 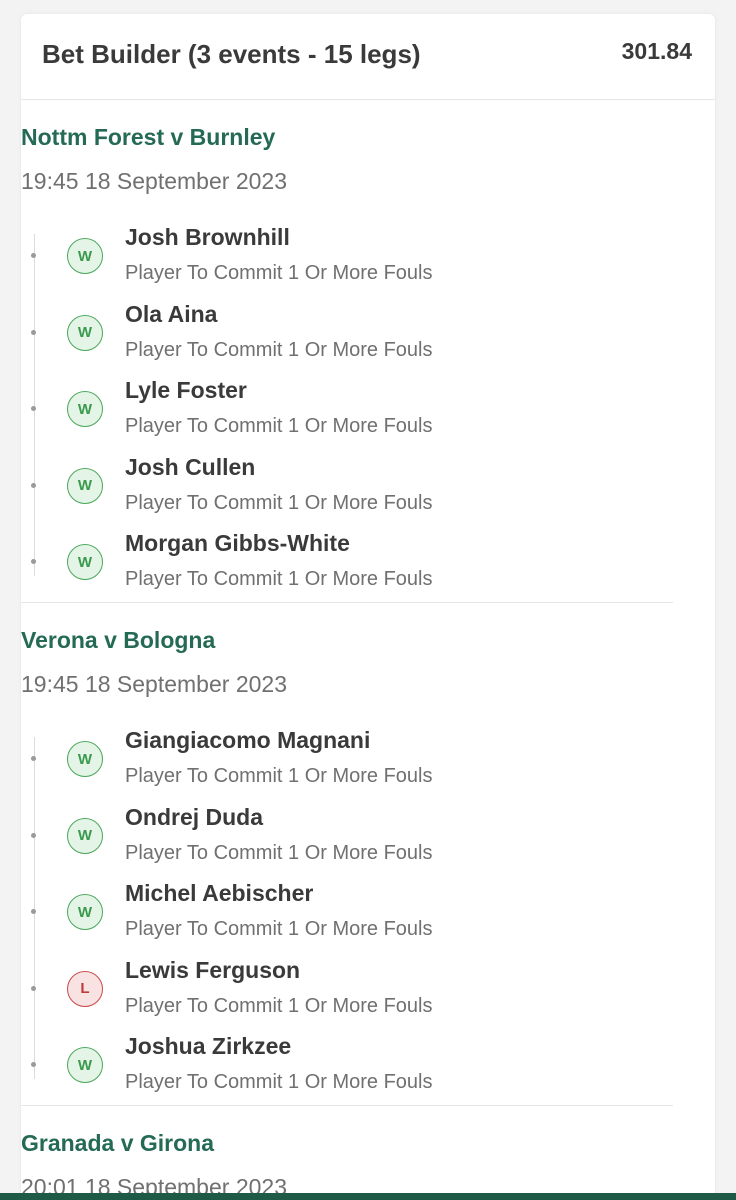 What do you see at coordinates (231, 54) in the screenshot?
I see `bet-title: Bet Builder (3 events - 15 legs)` at bounding box center [231, 54].